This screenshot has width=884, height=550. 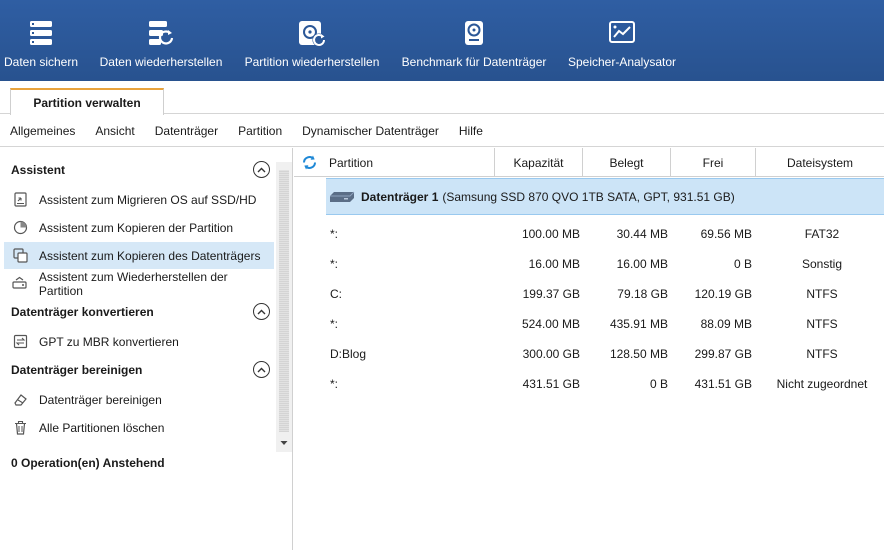 I want to click on table-row: *: 16.00 MB 16.00 MB 0 B Sonstig, so click(x=605, y=264).